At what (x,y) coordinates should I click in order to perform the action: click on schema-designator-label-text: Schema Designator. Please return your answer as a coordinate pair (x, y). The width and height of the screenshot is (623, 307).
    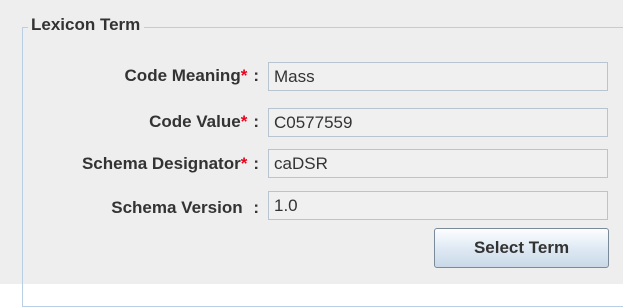
    Looking at the image, I should click on (161, 163).